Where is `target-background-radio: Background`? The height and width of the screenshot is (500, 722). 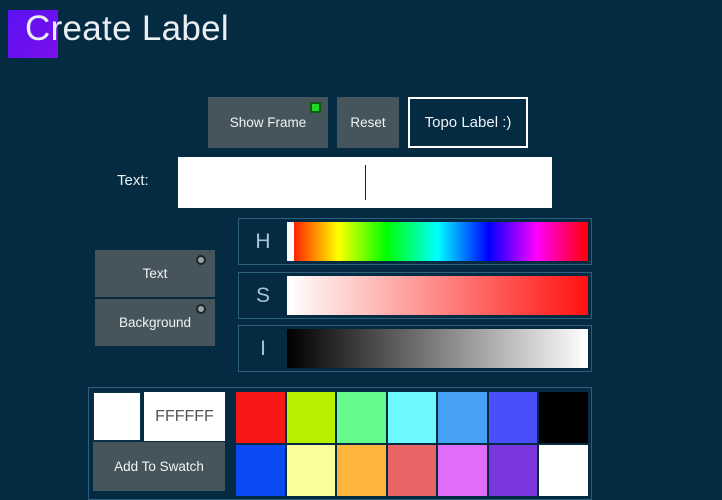 target-background-radio: Background is located at coordinates (155, 322).